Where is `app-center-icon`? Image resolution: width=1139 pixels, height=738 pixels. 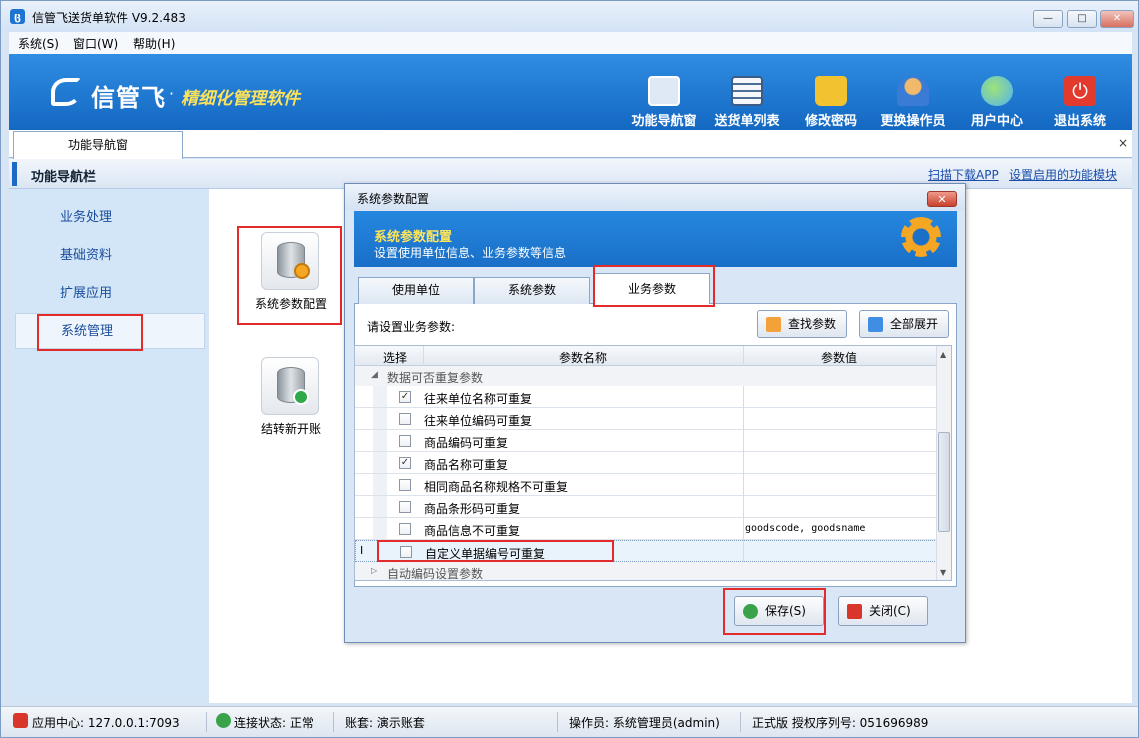 app-center-icon is located at coordinates (20, 720).